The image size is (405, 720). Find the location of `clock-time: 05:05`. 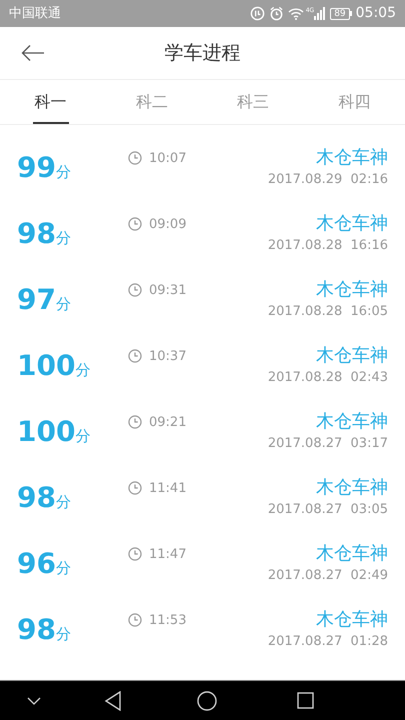

clock-time: 05:05 is located at coordinates (376, 13).